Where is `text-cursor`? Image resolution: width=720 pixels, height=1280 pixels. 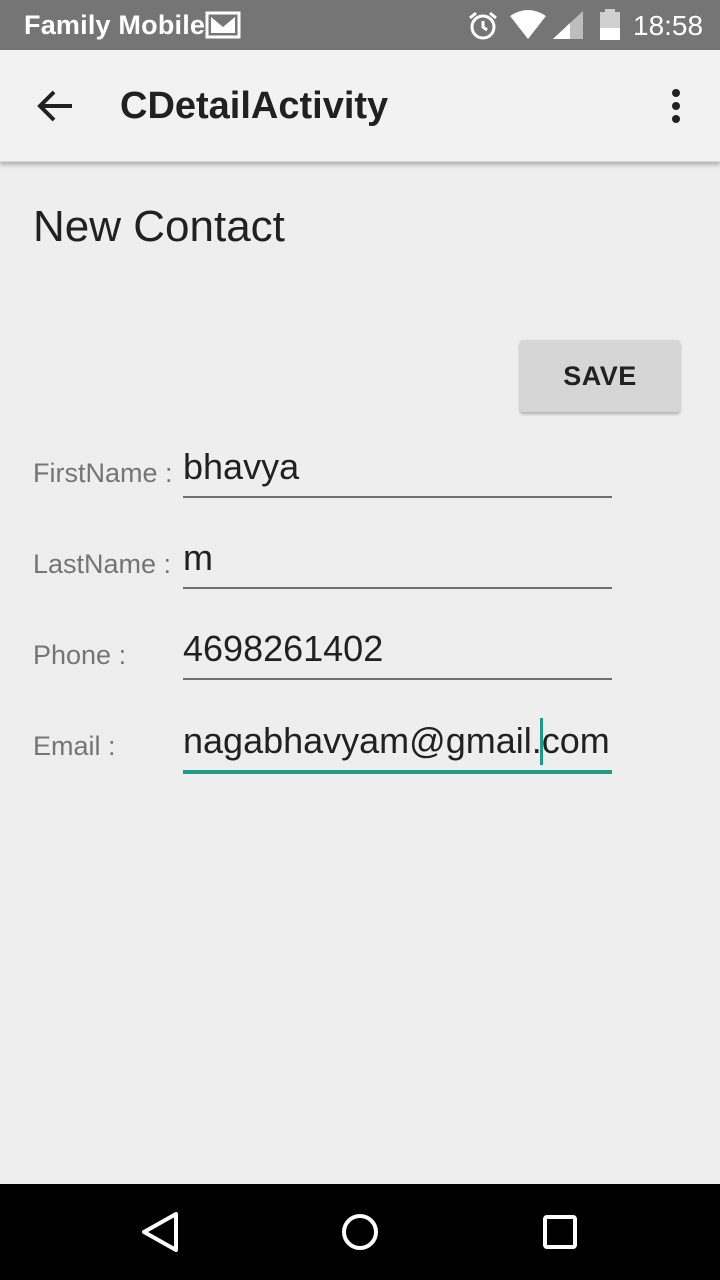
text-cursor is located at coordinates (541, 741).